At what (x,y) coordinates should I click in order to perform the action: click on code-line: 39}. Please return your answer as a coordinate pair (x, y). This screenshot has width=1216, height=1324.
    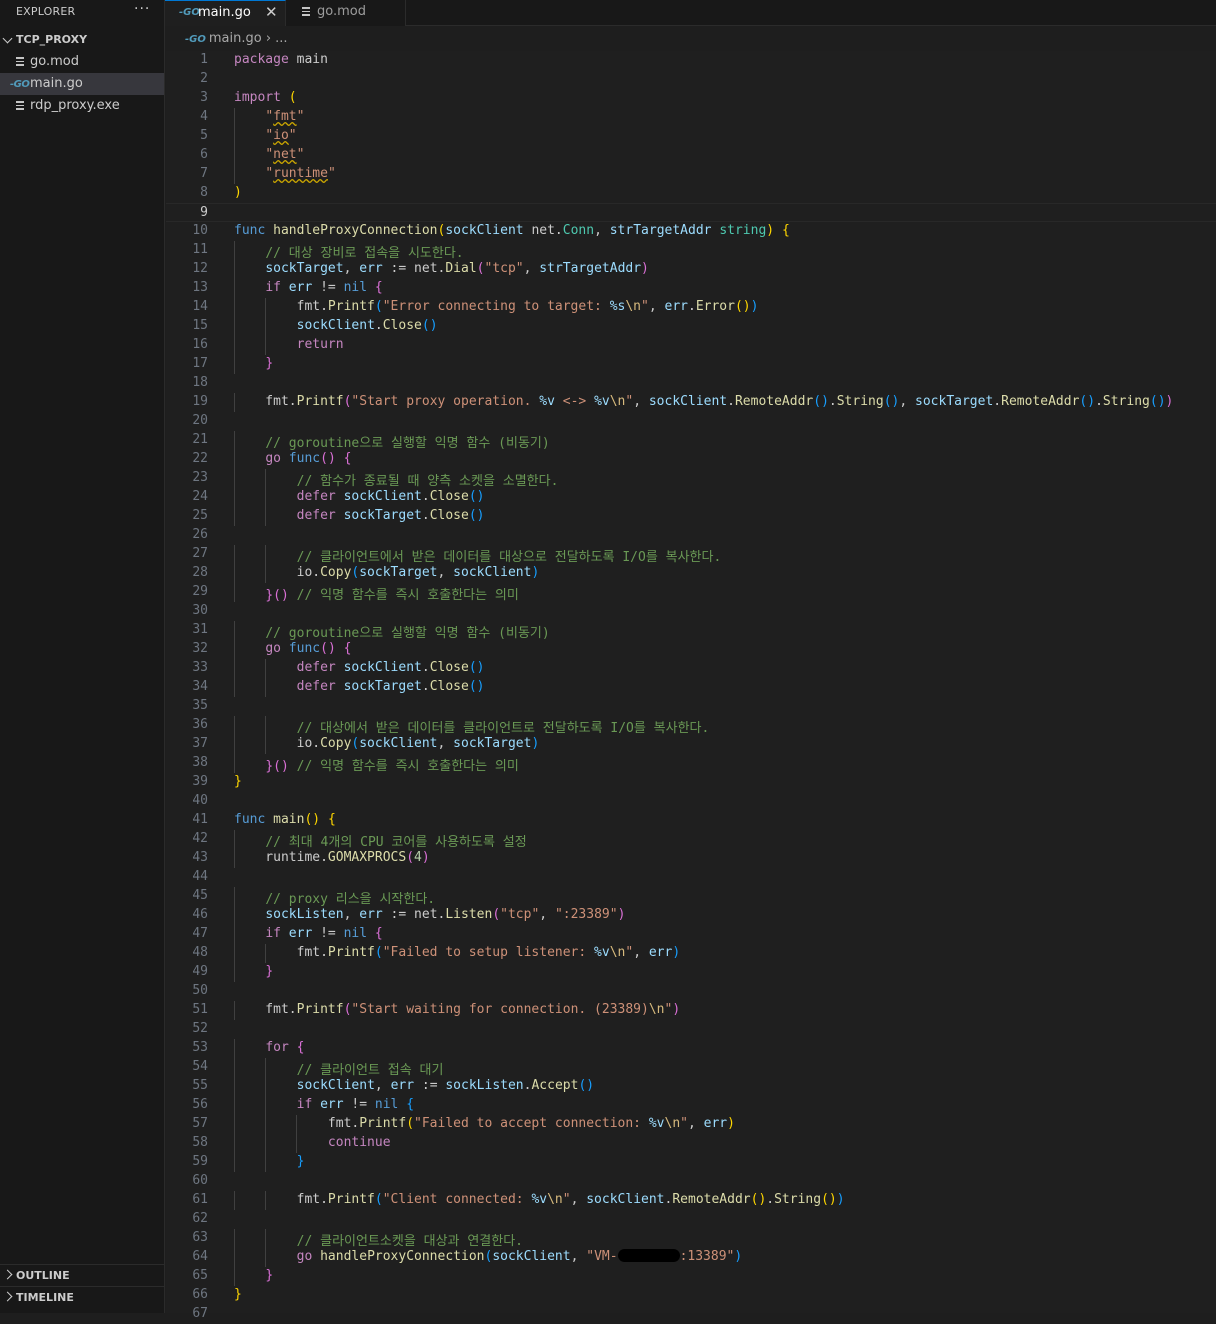
    Looking at the image, I should click on (691, 782).